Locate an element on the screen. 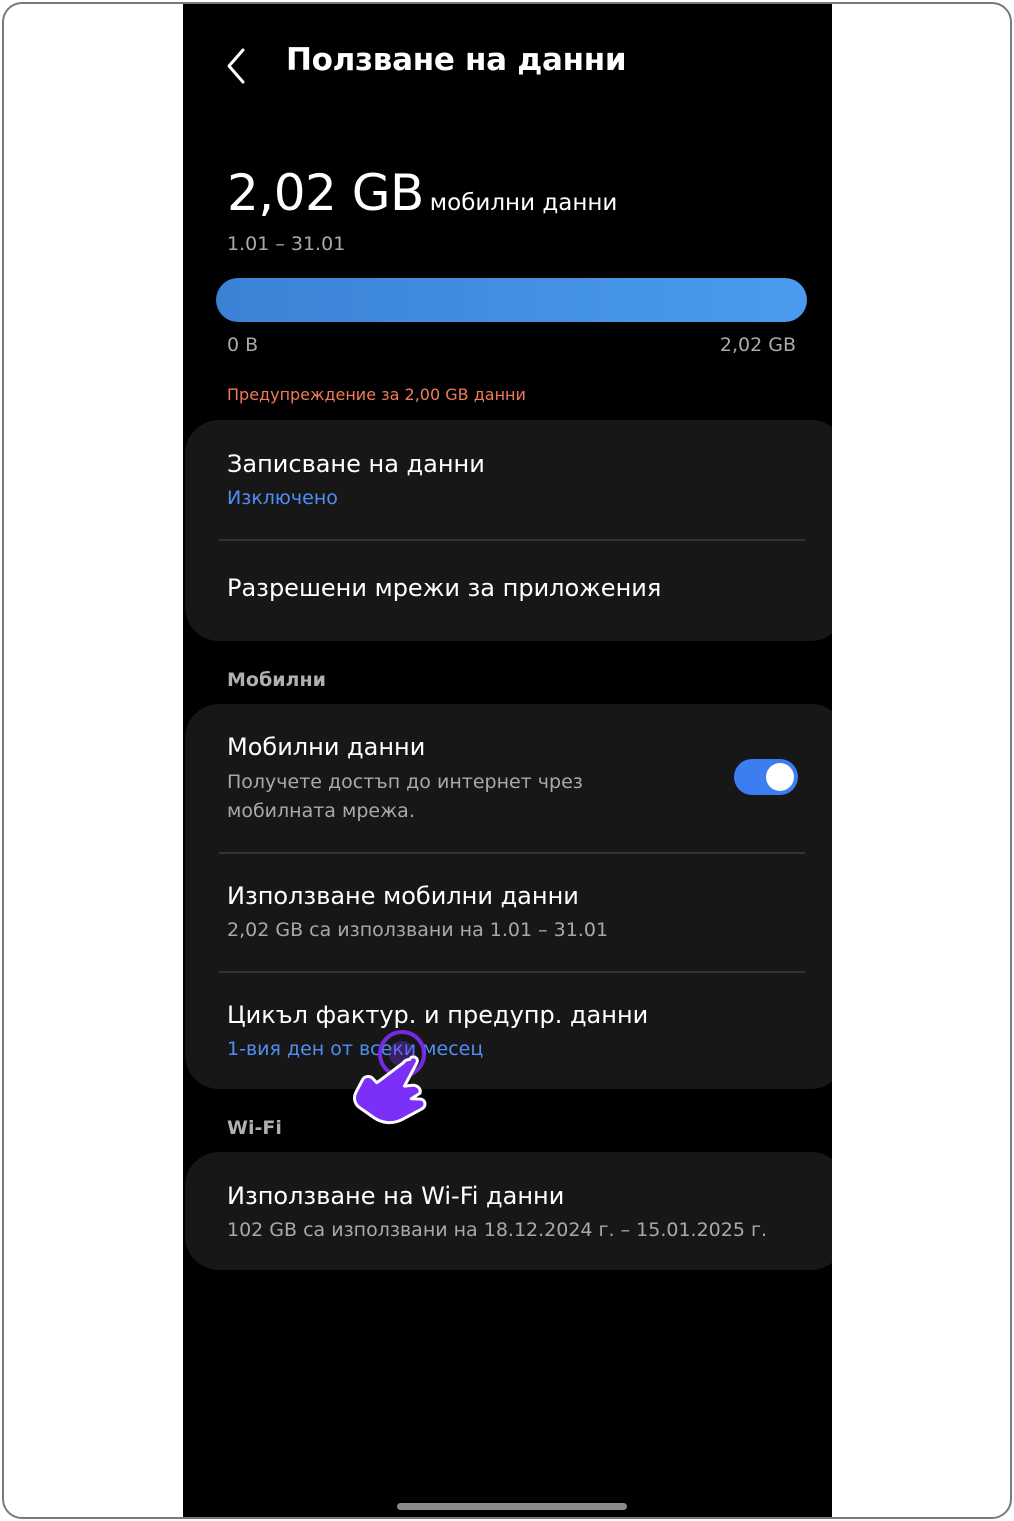  mobile-data-usage-title: Използване мобилни данни is located at coordinates (403, 896).